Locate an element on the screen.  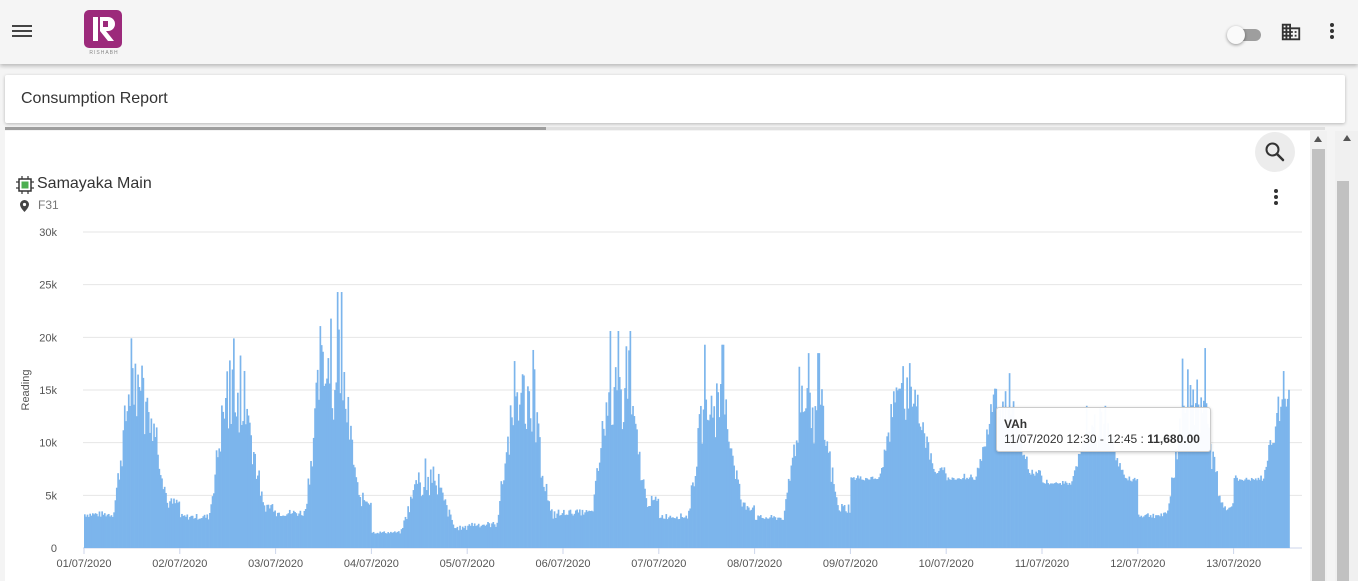
y-tick-label: 15k is located at coordinates (48, 391).